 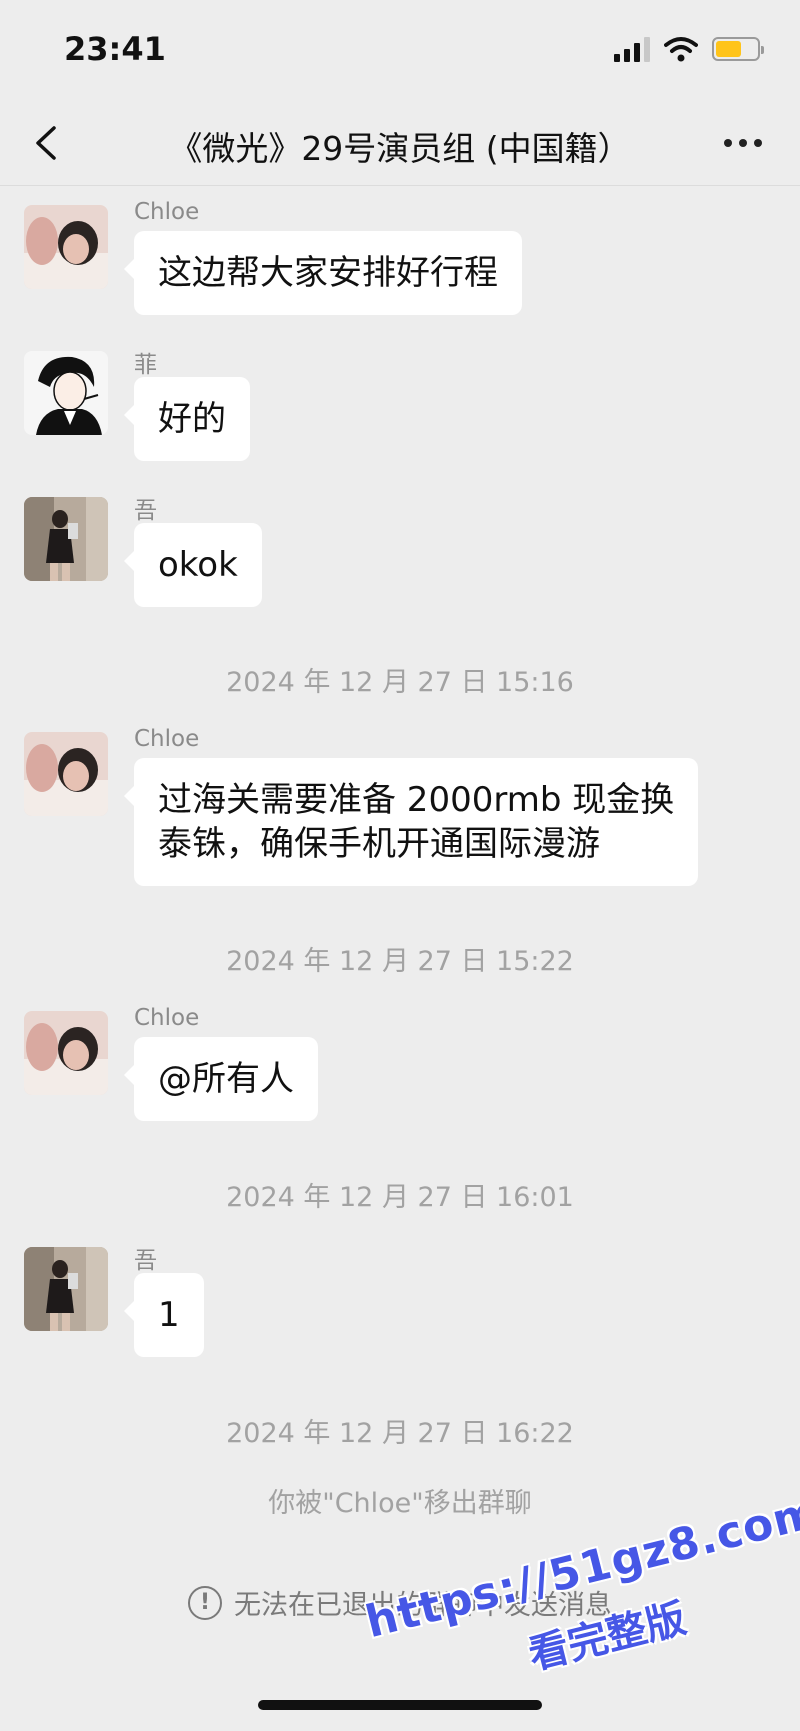 I want to click on wifi-icon, so click(x=681, y=49).